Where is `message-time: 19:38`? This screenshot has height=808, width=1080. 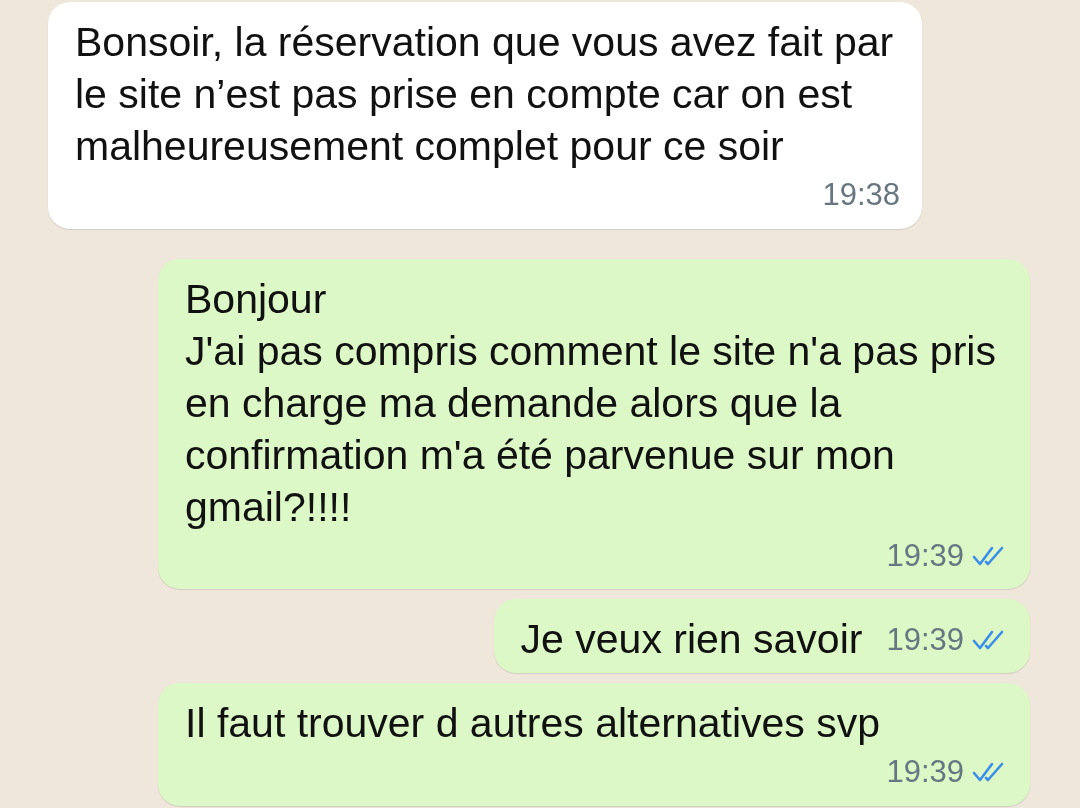
message-time: 19:38 is located at coordinates (861, 195).